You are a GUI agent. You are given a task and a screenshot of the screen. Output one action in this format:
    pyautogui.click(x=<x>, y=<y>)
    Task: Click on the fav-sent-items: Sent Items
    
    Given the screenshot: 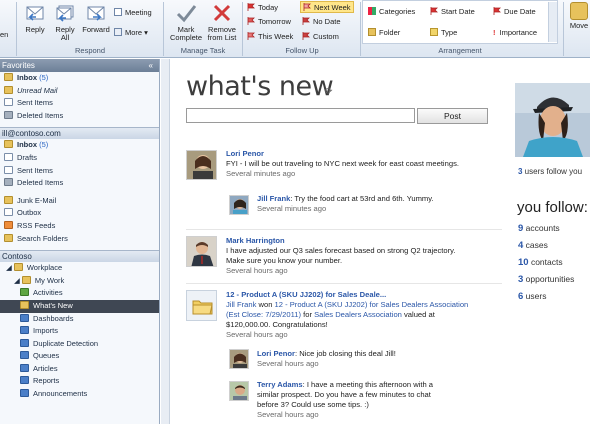 What is the action you would take?
    pyautogui.click(x=79, y=103)
    